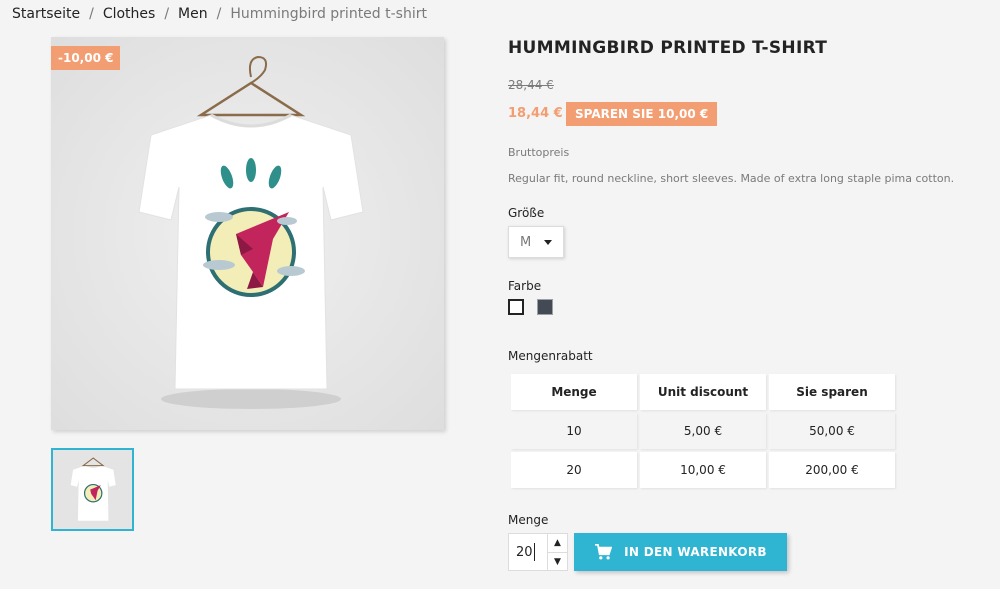 The width and height of the screenshot is (1000, 589). What do you see at coordinates (531, 85) in the screenshot?
I see `regular-price: 28,44 €` at bounding box center [531, 85].